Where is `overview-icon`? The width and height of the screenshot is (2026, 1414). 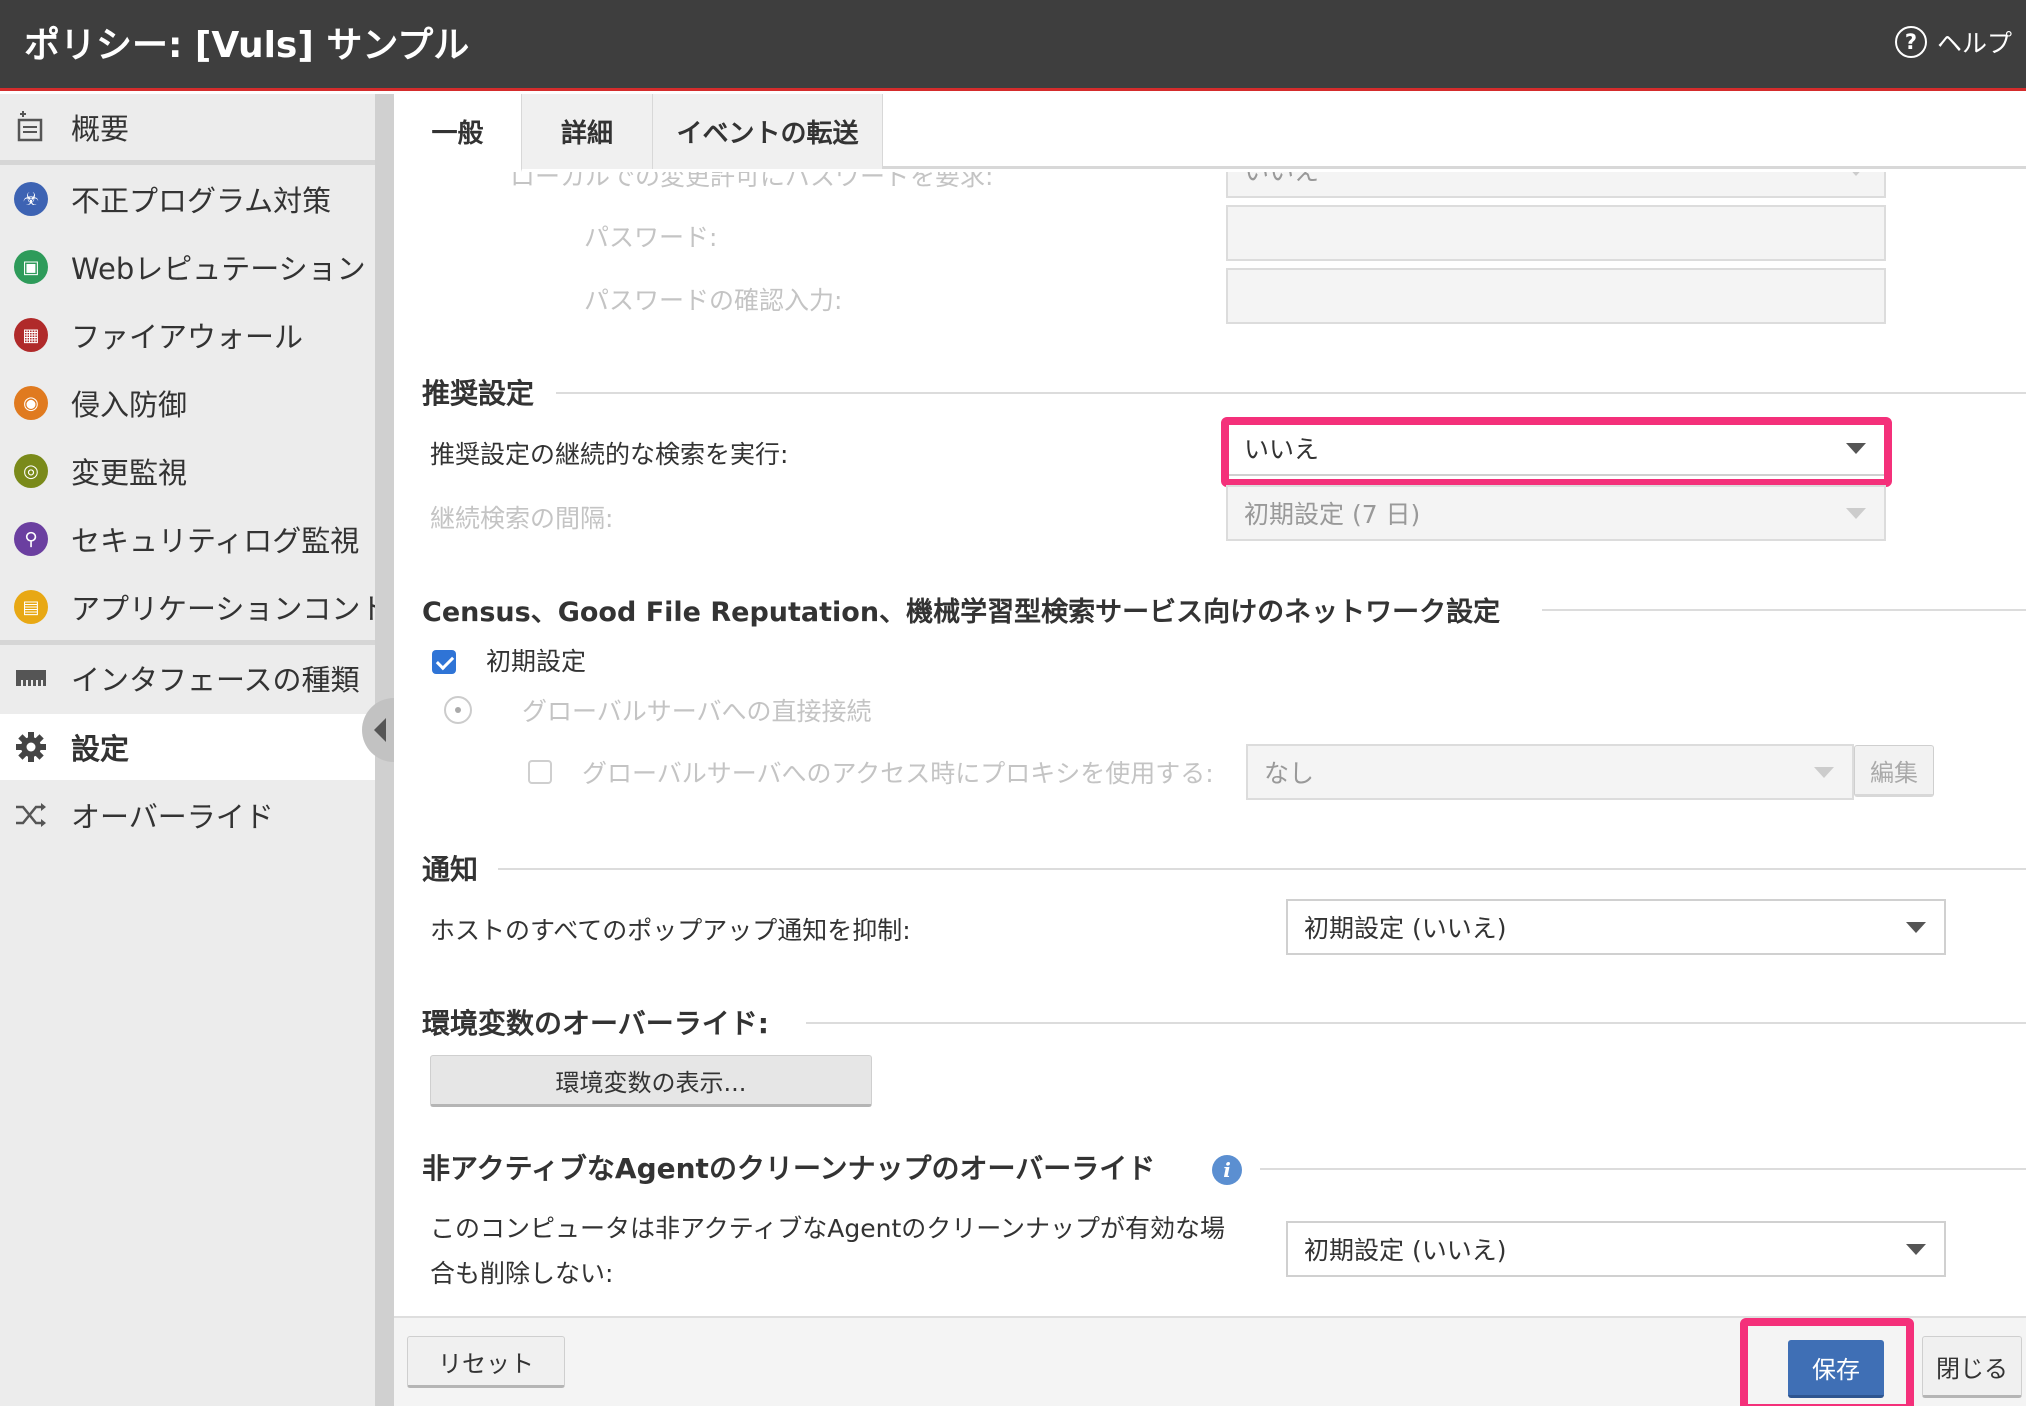
overview-icon is located at coordinates (31, 127).